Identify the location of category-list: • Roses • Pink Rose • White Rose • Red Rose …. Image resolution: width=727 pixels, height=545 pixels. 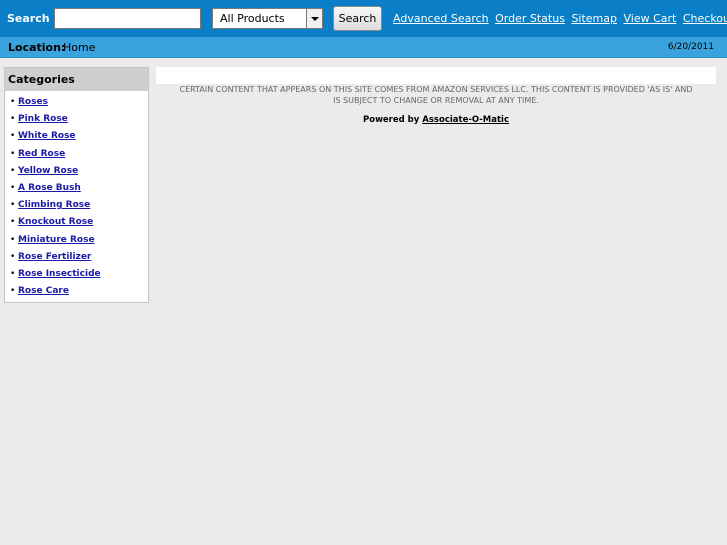
(76, 196).